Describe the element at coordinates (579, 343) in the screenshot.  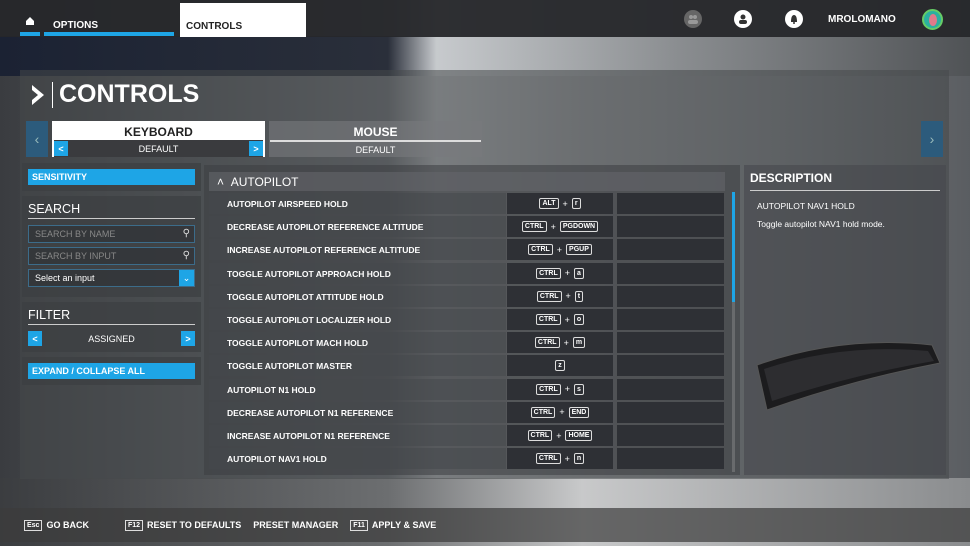
I see `key-cap: m` at that location.